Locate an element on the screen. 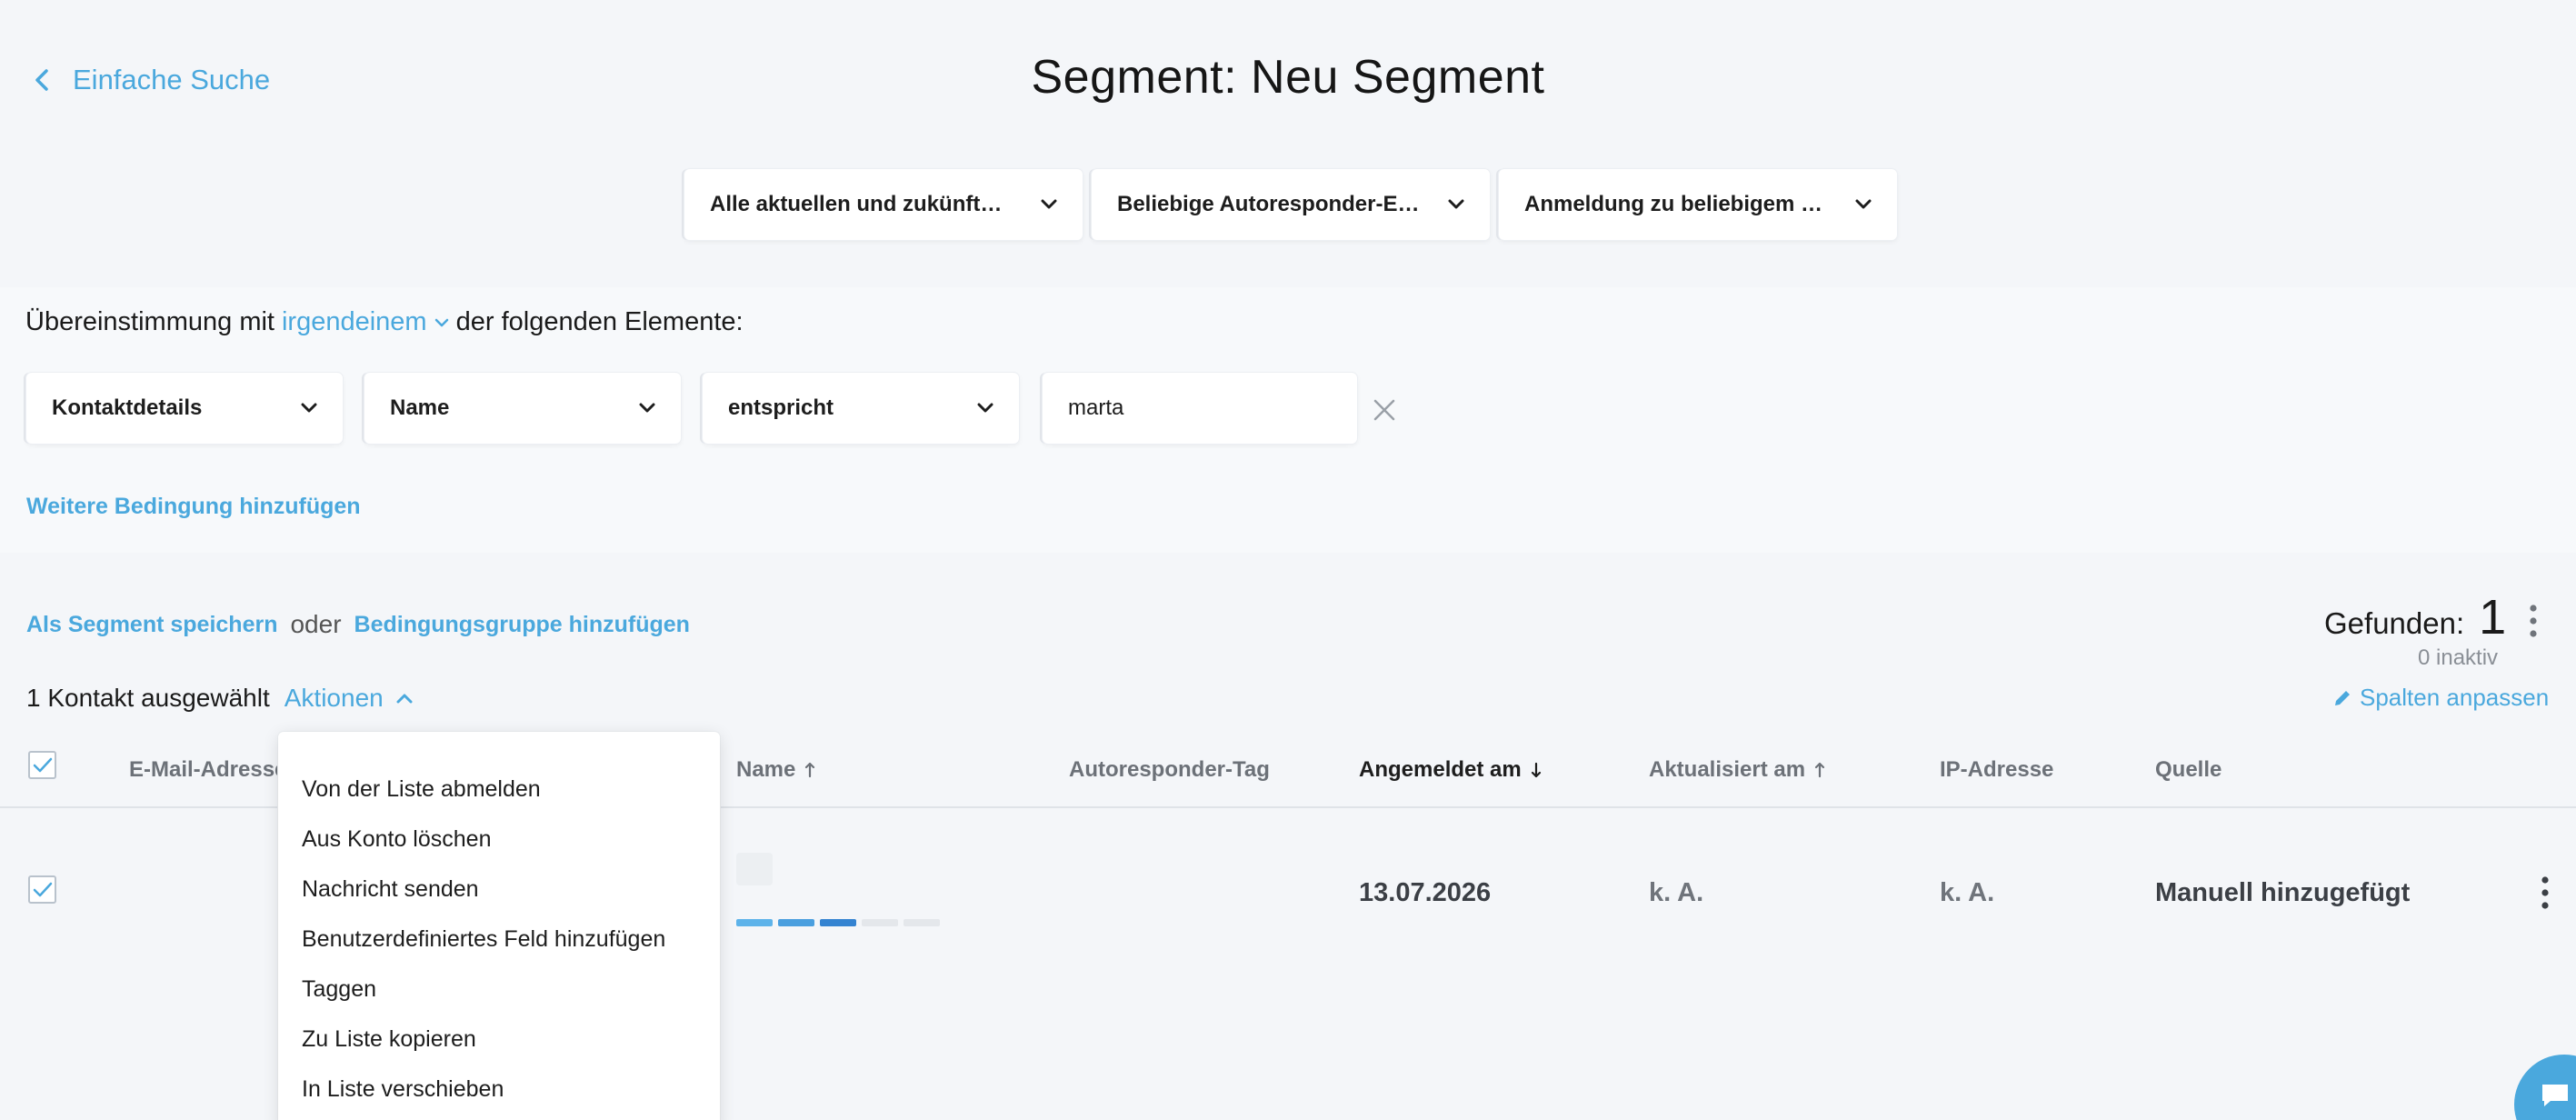 This screenshot has width=2576, height=1120. column-header-subscribed: Angemeldet am is located at coordinates (1450, 770).